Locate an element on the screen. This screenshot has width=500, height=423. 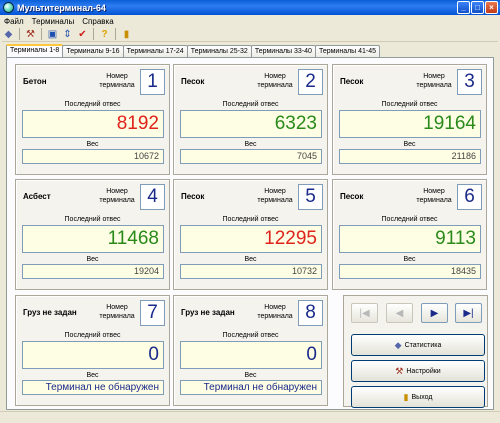
terminal-number: 3 is located at coordinates (469, 82).